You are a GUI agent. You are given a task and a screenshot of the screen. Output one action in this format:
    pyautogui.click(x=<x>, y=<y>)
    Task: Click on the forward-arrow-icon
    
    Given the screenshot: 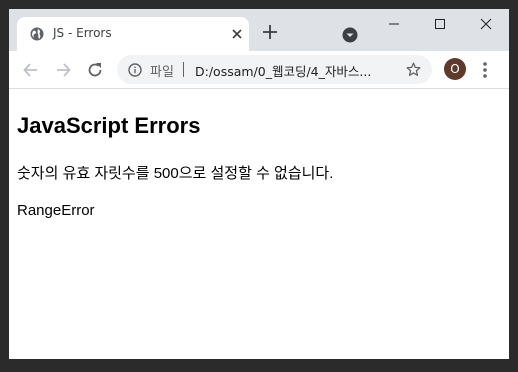 What is the action you would take?
    pyautogui.click(x=63, y=70)
    